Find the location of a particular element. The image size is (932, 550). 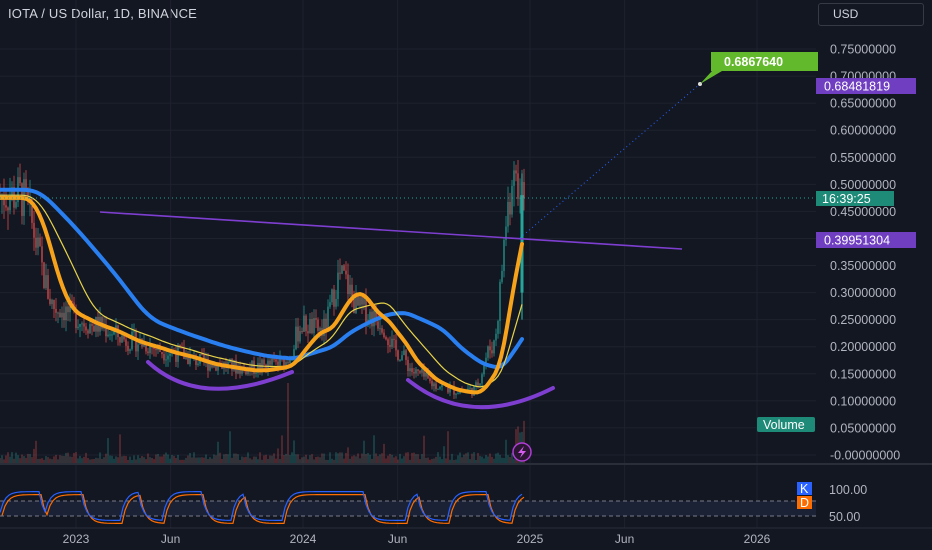

resistance-trendline is located at coordinates (391, 230).